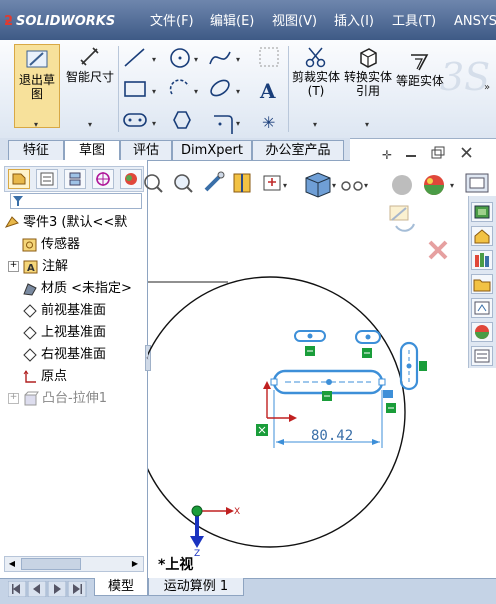 The height and width of the screenshot is (604, 496). I want to click on spline-icon, so click(220, 58).